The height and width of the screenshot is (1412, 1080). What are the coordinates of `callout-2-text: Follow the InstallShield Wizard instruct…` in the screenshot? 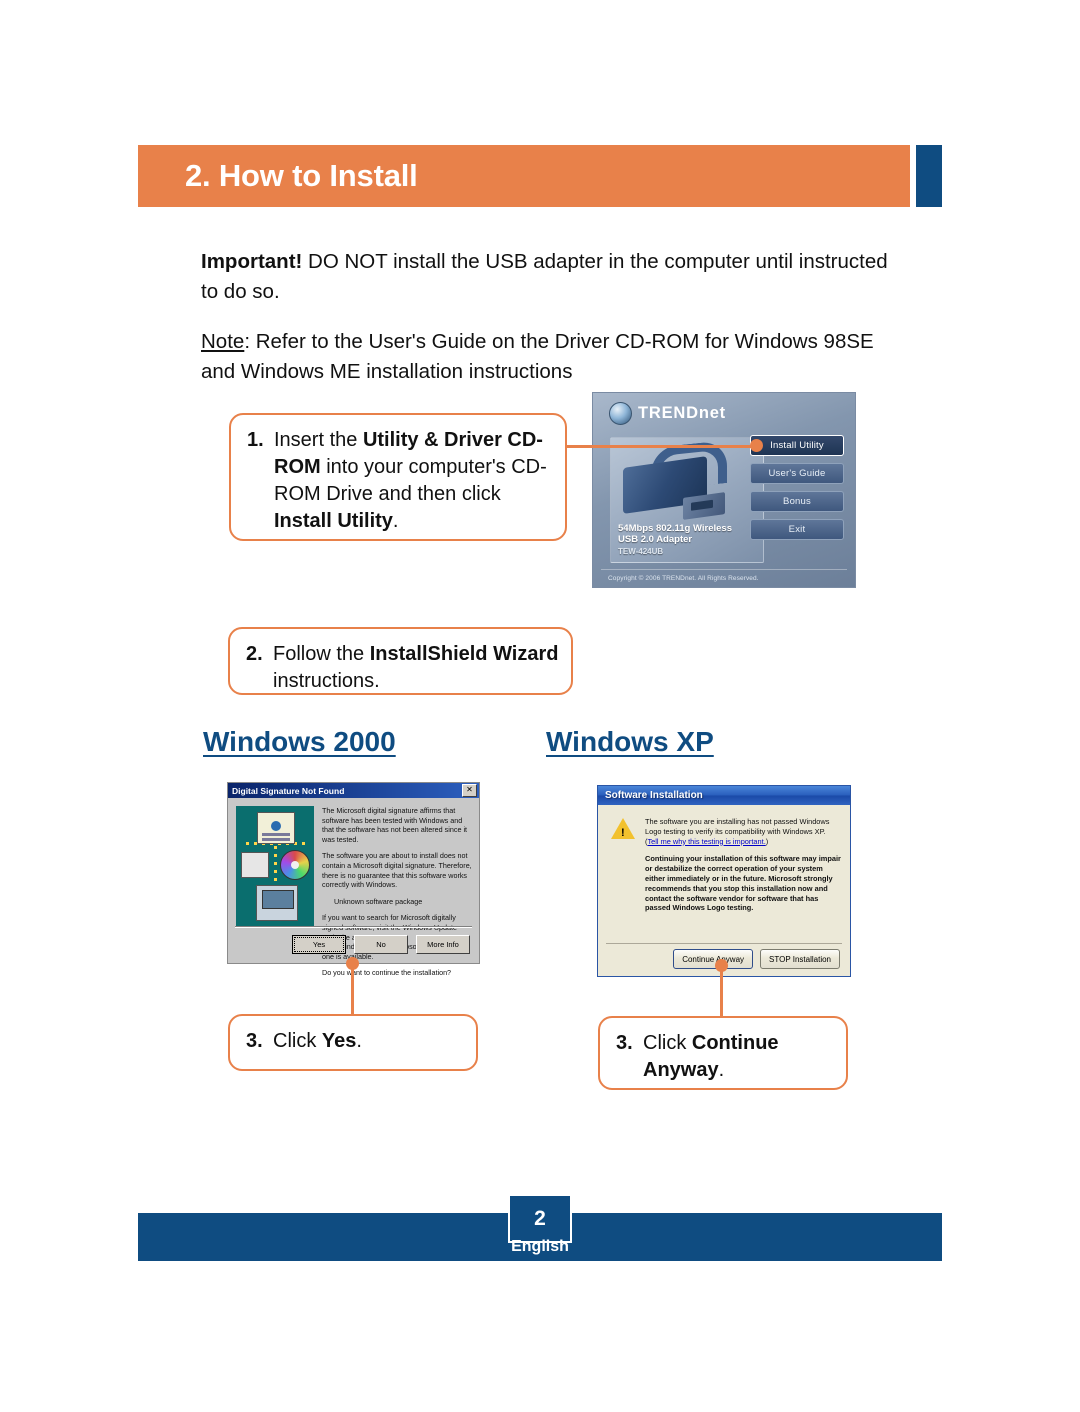 It's located at (416, 667).